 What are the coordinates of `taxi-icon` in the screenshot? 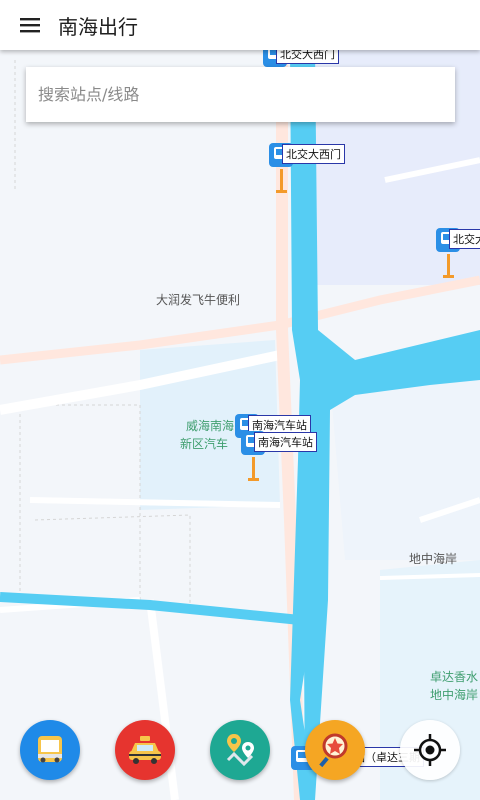 It's located at (145, 750).